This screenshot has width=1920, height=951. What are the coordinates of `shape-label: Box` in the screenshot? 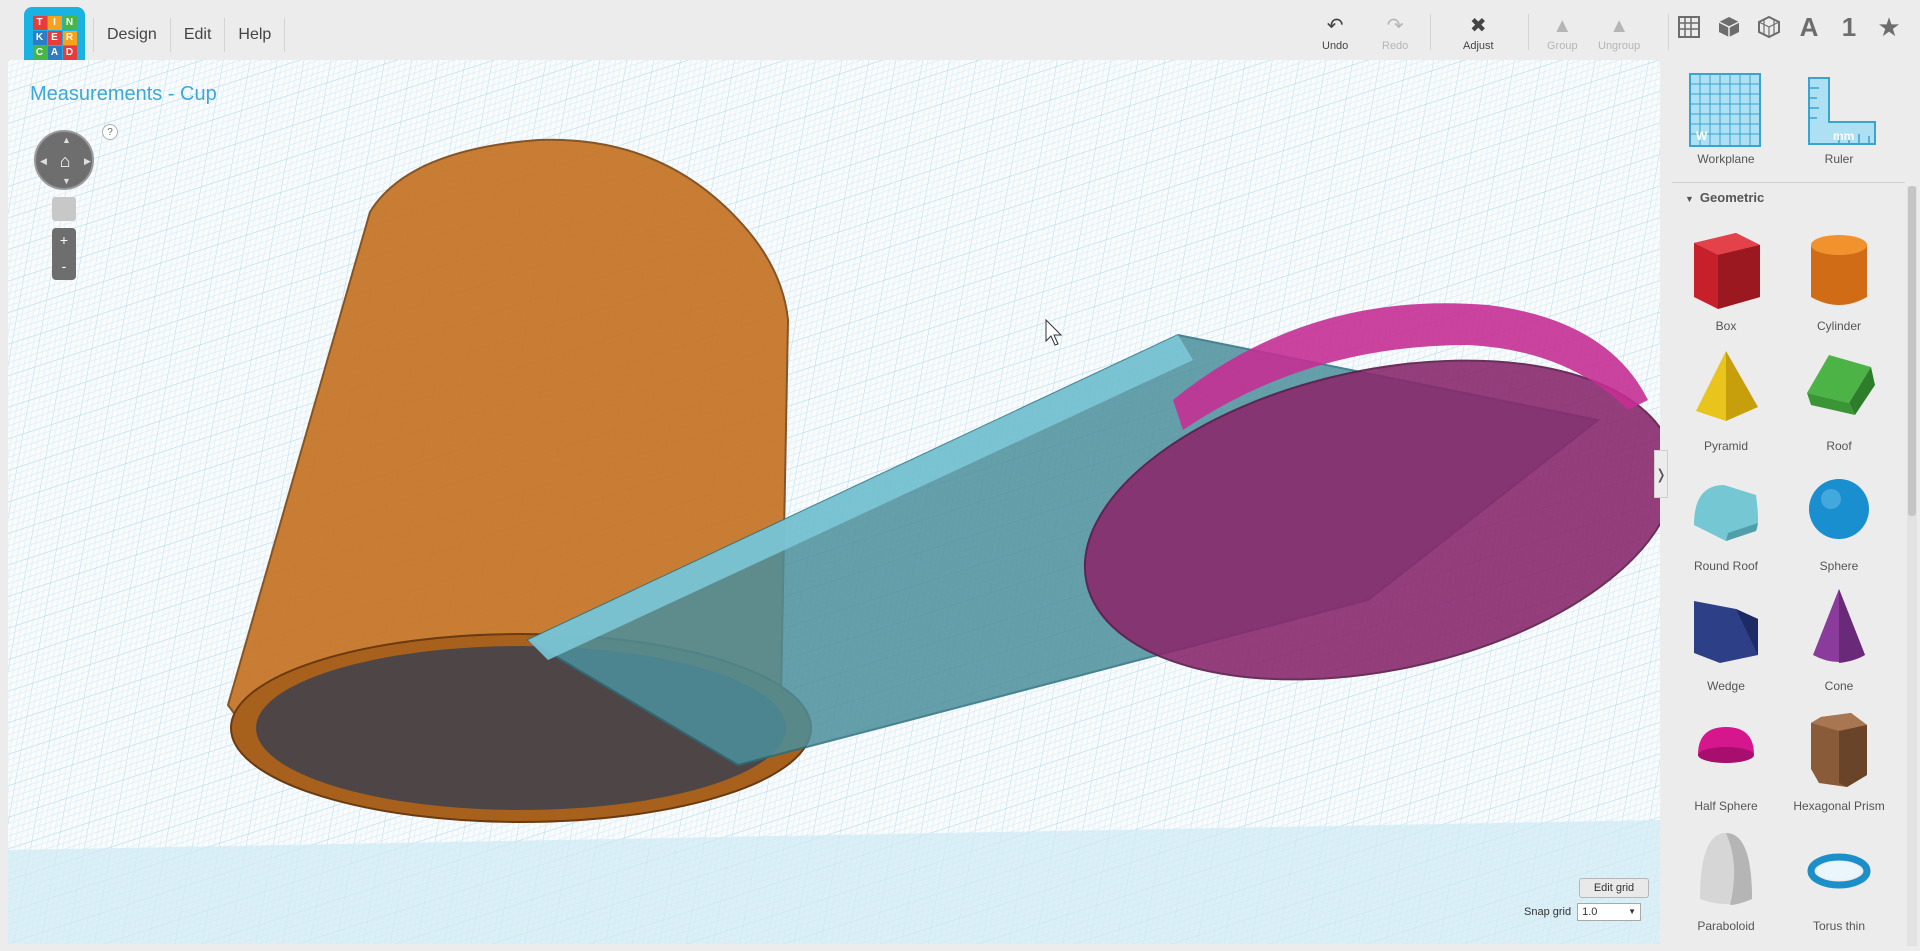 It's located at (1726, 326).